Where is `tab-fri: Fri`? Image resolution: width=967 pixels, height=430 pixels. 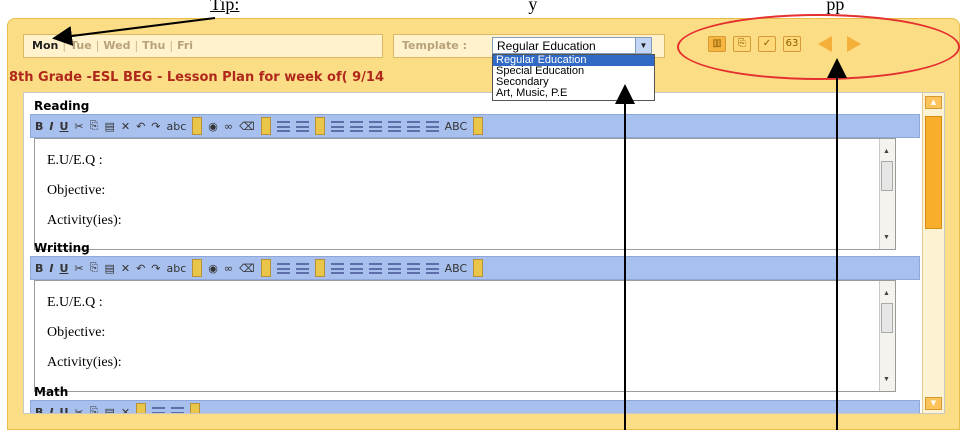 tab-fri: Fri is located at coordinates (185, 45).